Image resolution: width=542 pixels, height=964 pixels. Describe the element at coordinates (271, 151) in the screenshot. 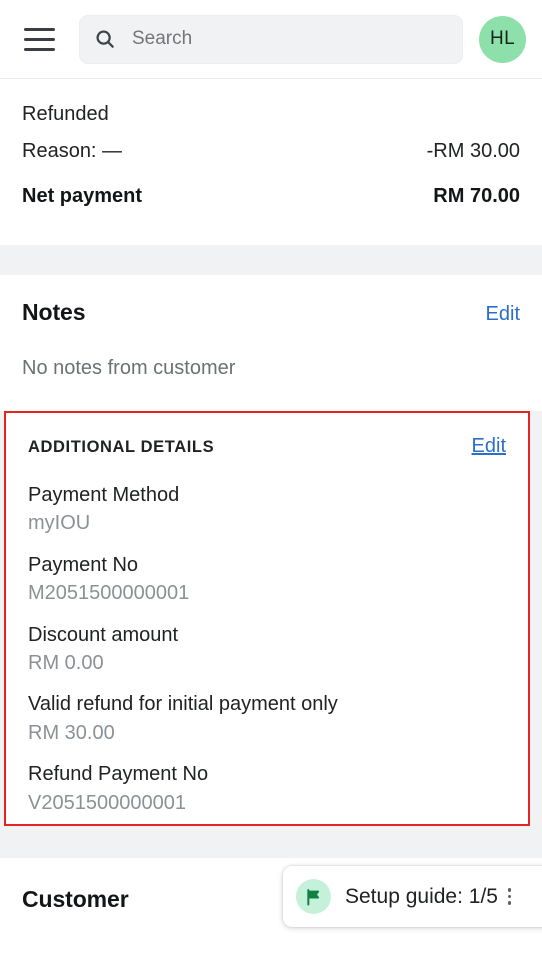

I see `refund-reason-row: Reason: — -RM 30.00` at that location.